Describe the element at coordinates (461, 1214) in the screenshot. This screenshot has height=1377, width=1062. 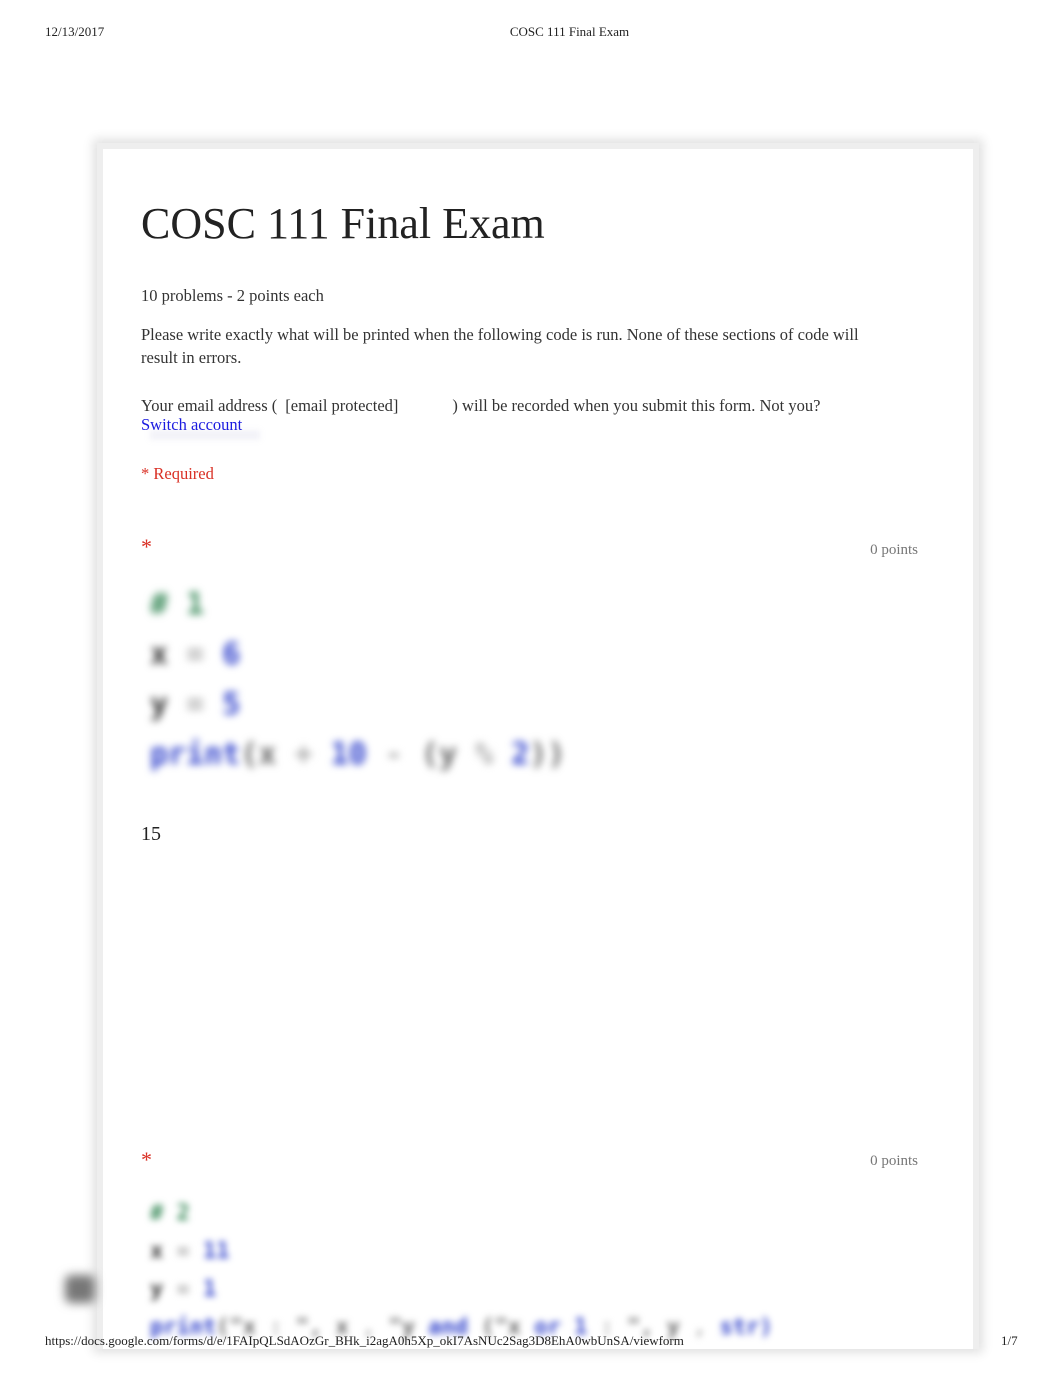
I see `code-line: # 2` at that location.